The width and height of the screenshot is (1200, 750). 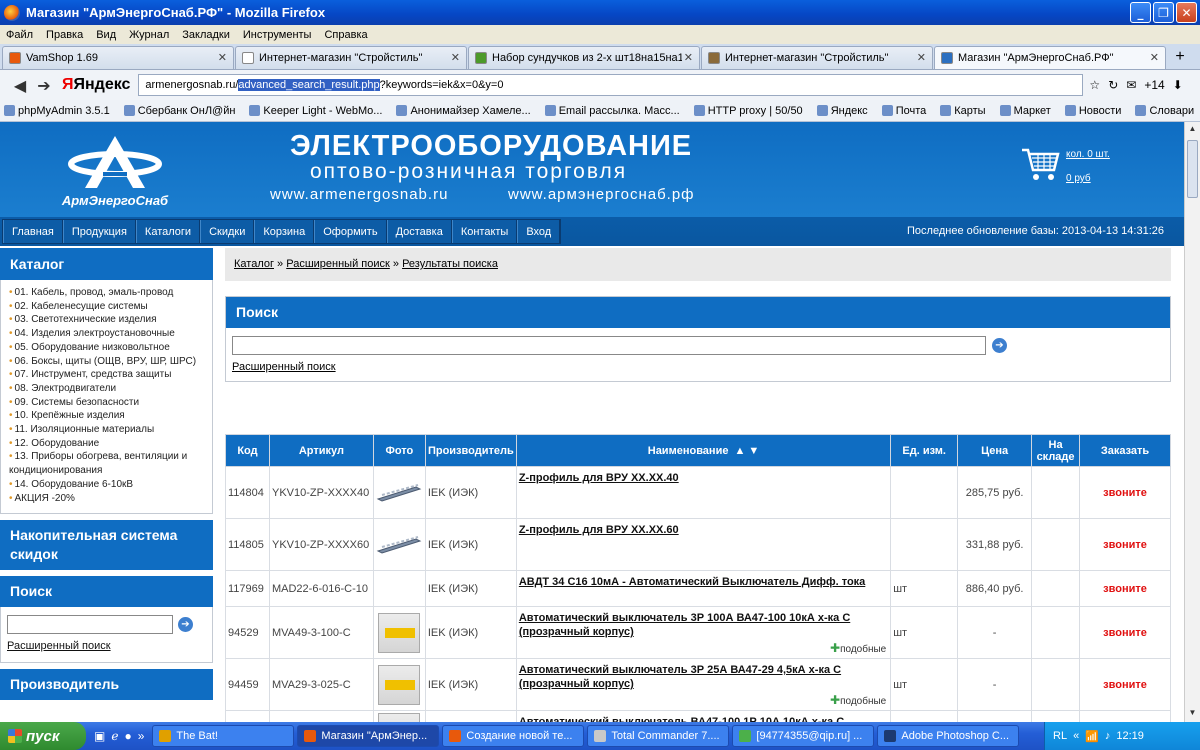 I want to click on catalog-item: • АКЦИЯ -20%, so click(x=108, y=499).